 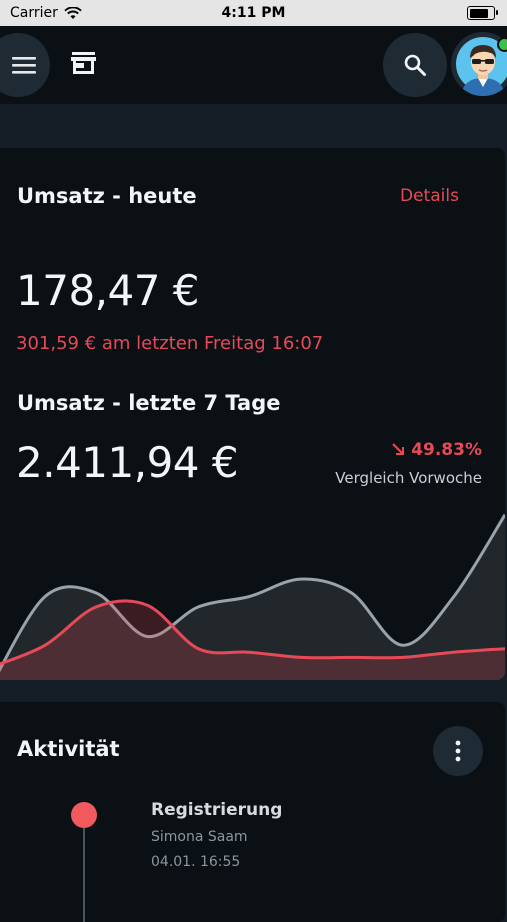 I want to click on more-vertical-icon, so click(x=458, y=751).